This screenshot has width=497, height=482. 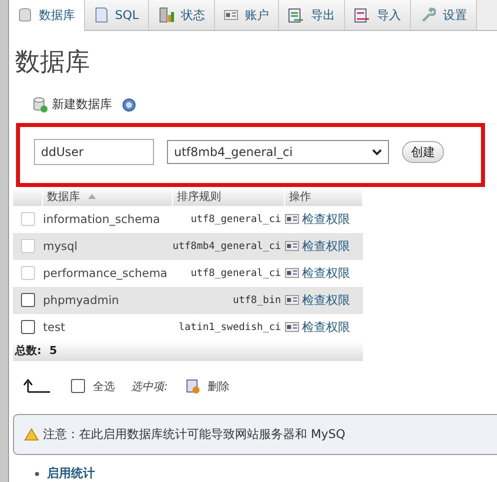 I want to click on tab: 设置, so click(x=443, y=15).